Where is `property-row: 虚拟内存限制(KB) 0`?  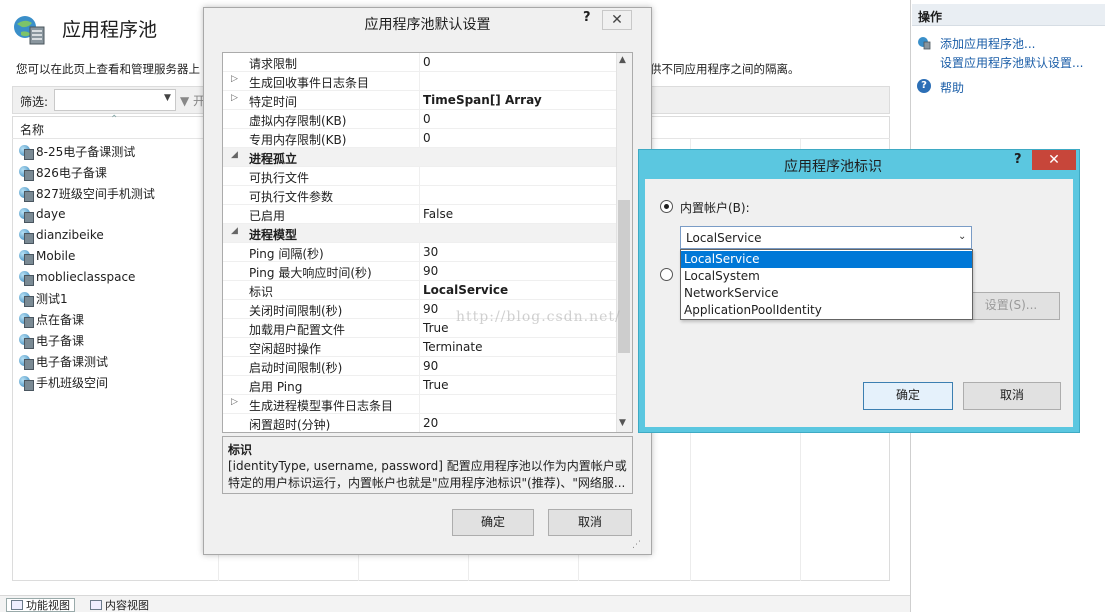
property-row: 虚拟内存限制(KB) 0 is located at coordinates (420, 119).